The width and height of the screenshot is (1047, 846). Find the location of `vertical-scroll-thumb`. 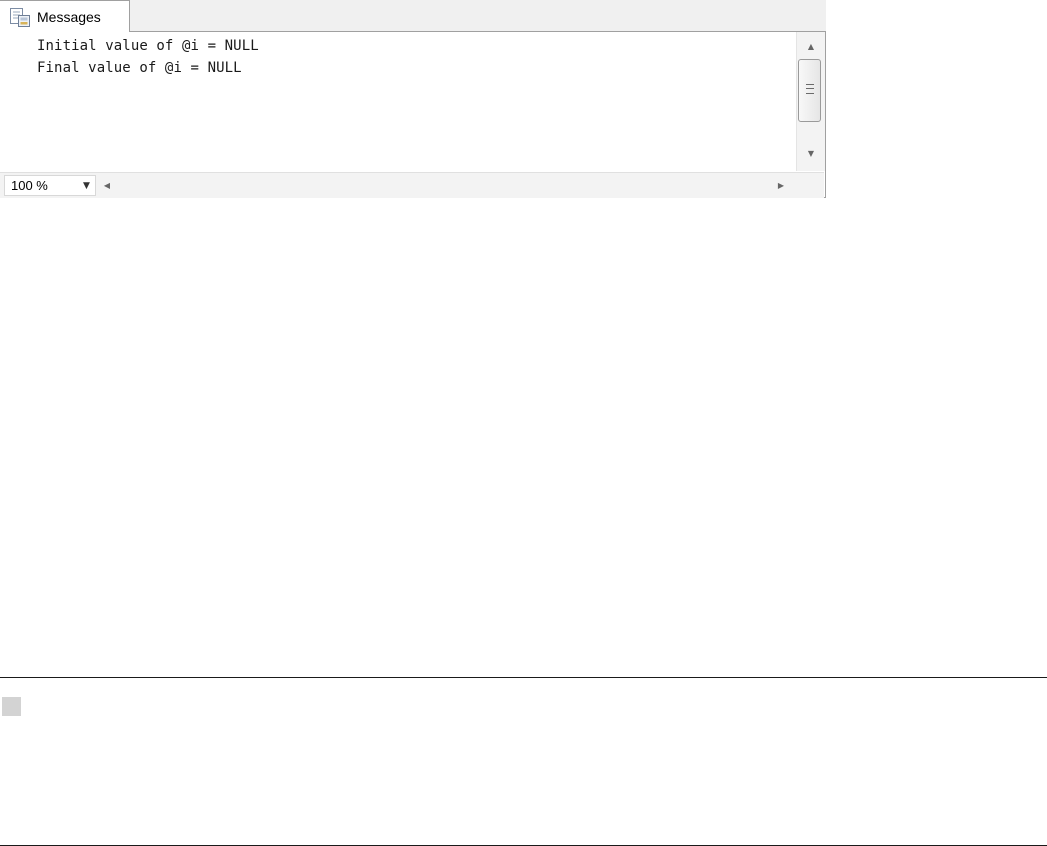

vertical-scroll-thumb is located at coordinates (809, 90).